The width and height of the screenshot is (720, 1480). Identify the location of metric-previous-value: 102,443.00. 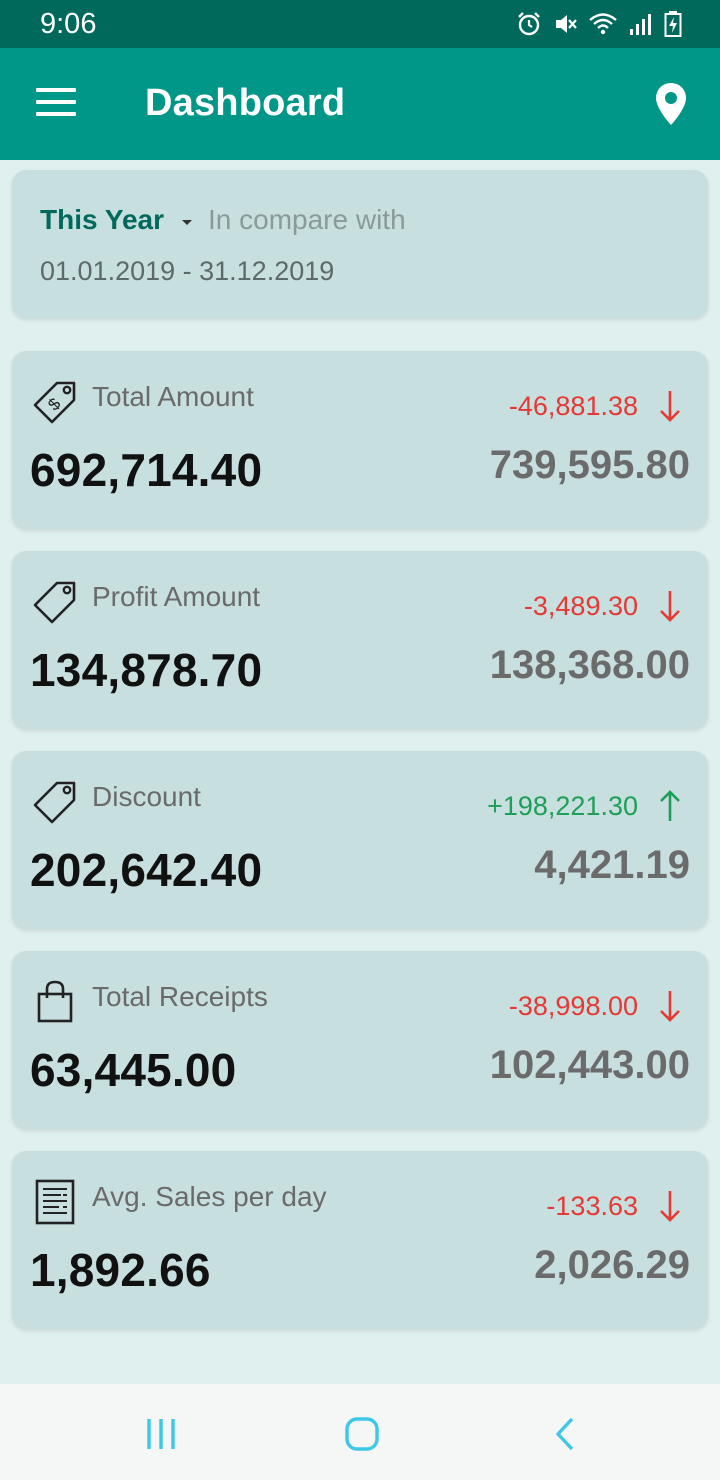
(589, 1065).